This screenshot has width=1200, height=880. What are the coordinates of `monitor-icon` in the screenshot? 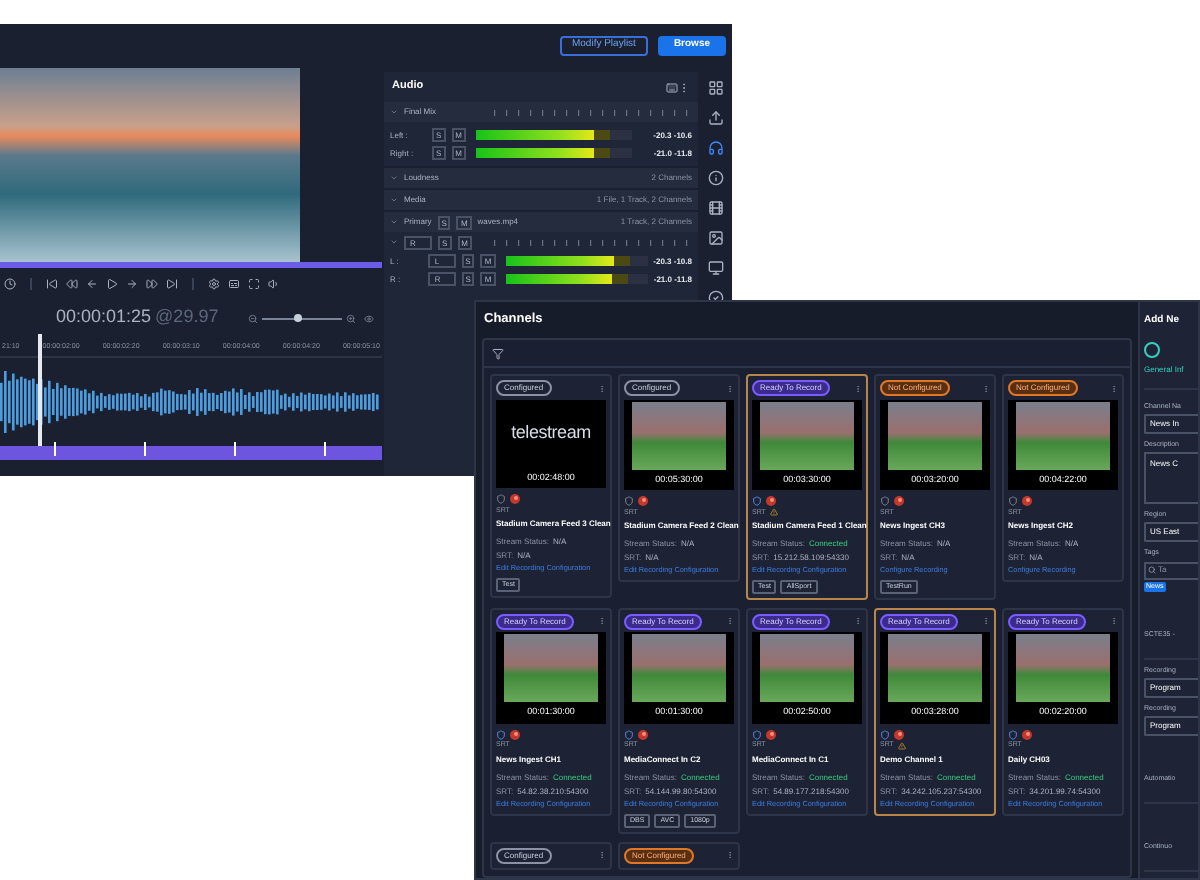 It's located at (715, 268).